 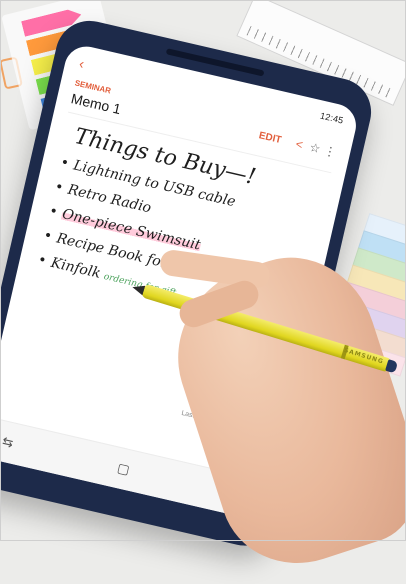 I want to click on edit-button: EDIT, so click(x=270, y=138).